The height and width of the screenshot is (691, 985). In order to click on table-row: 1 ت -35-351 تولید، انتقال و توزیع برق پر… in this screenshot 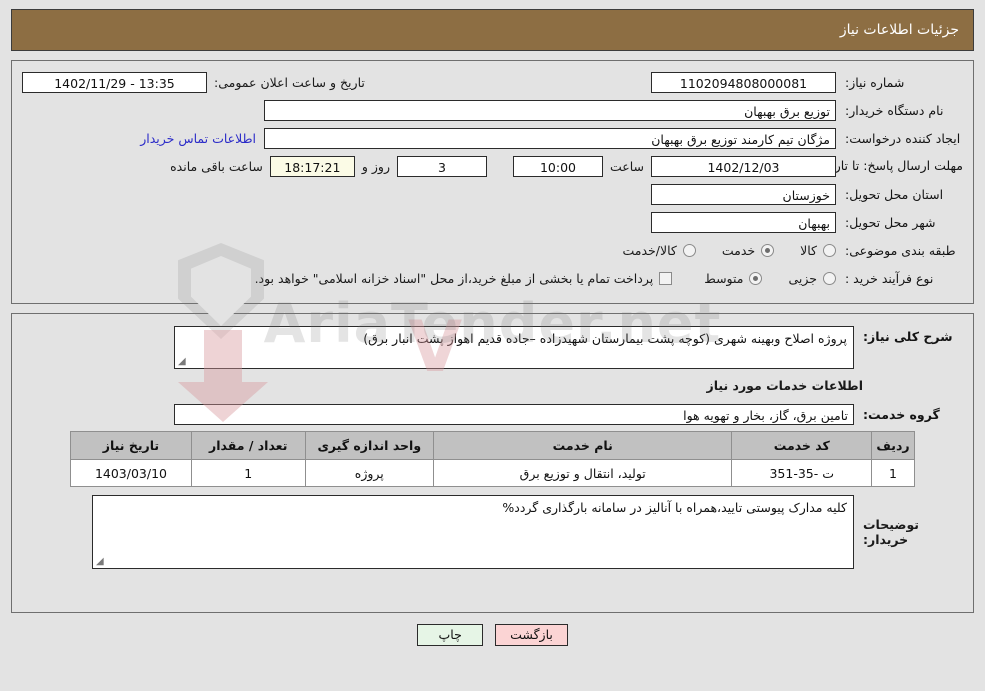, I will do `click(492, 473)`.